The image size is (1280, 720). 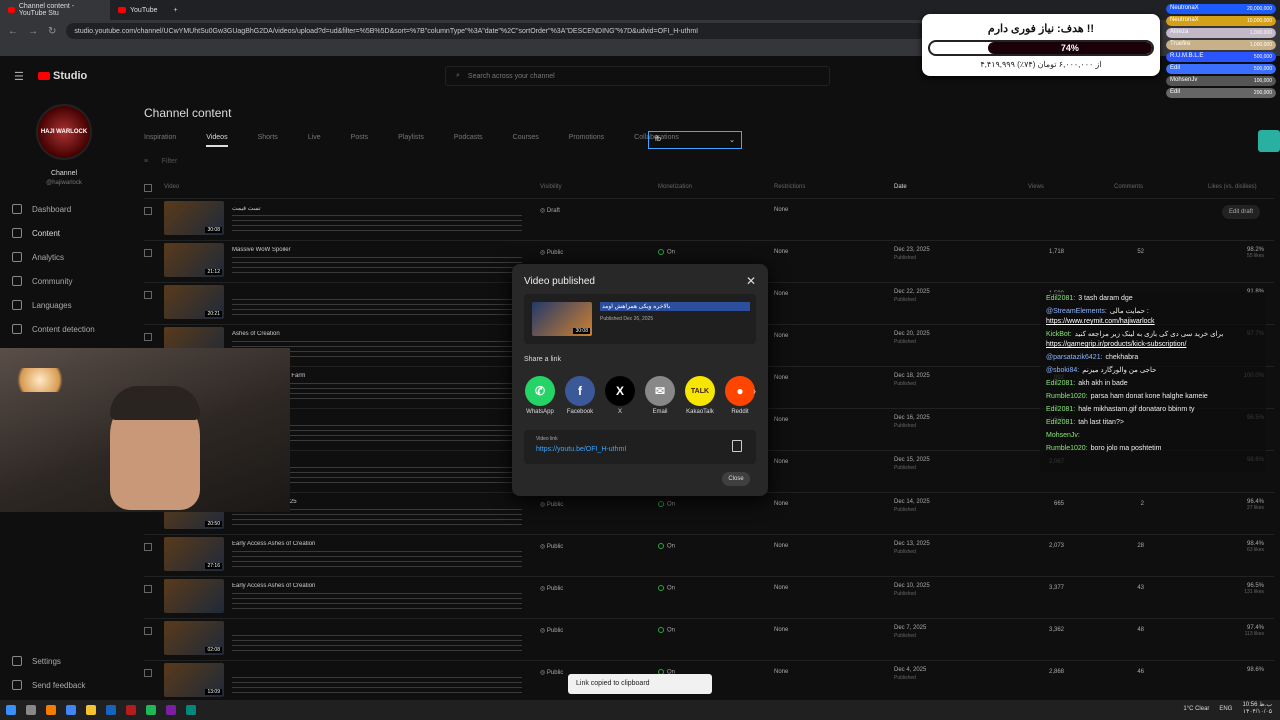 I want to click on tab-shorts: Shorts, so click(x=268, y=140).